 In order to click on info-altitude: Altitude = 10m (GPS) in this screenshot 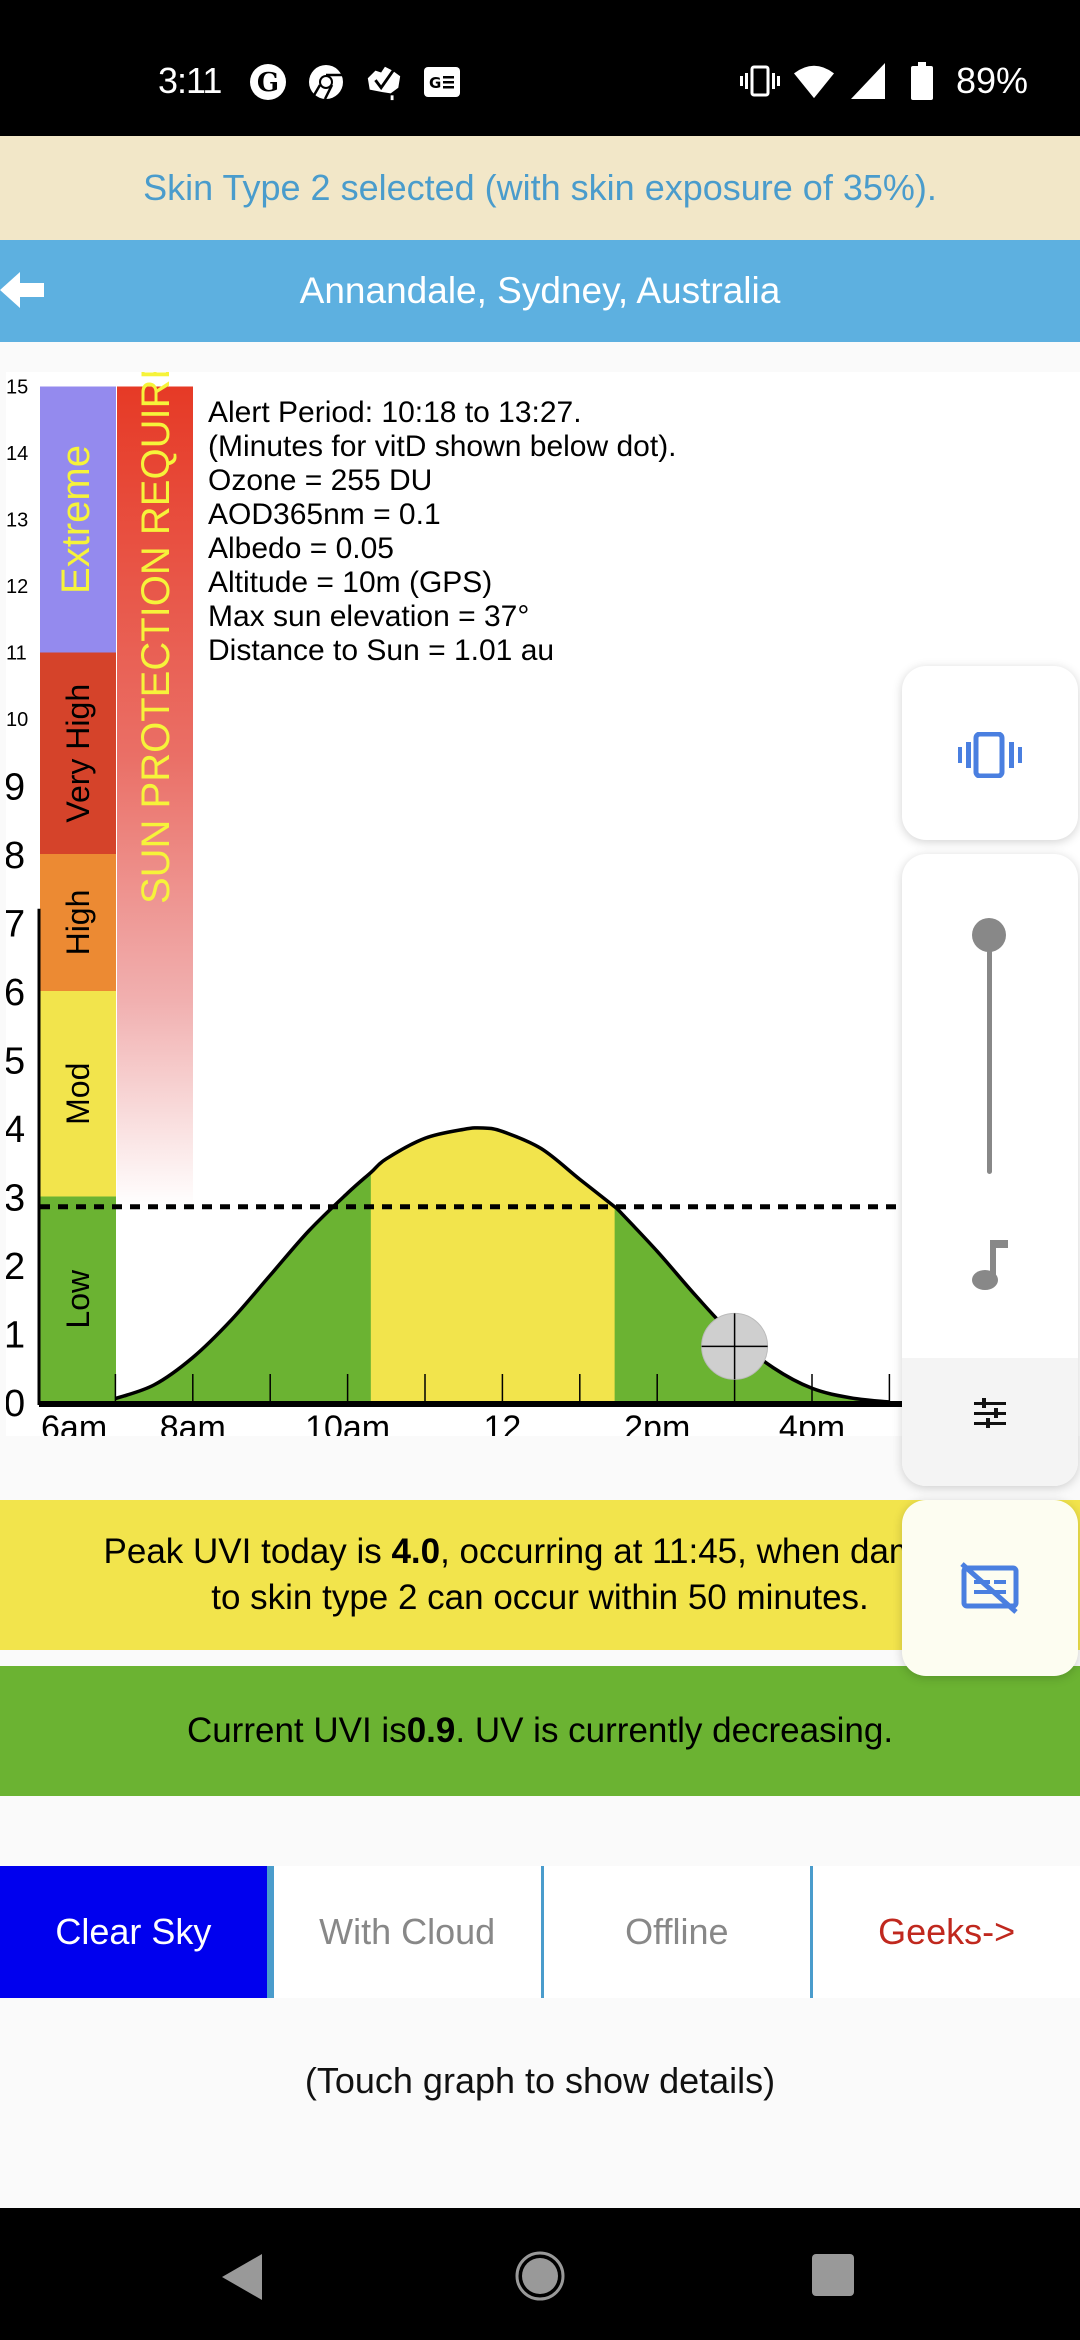, I will do `click(350, 582)`.